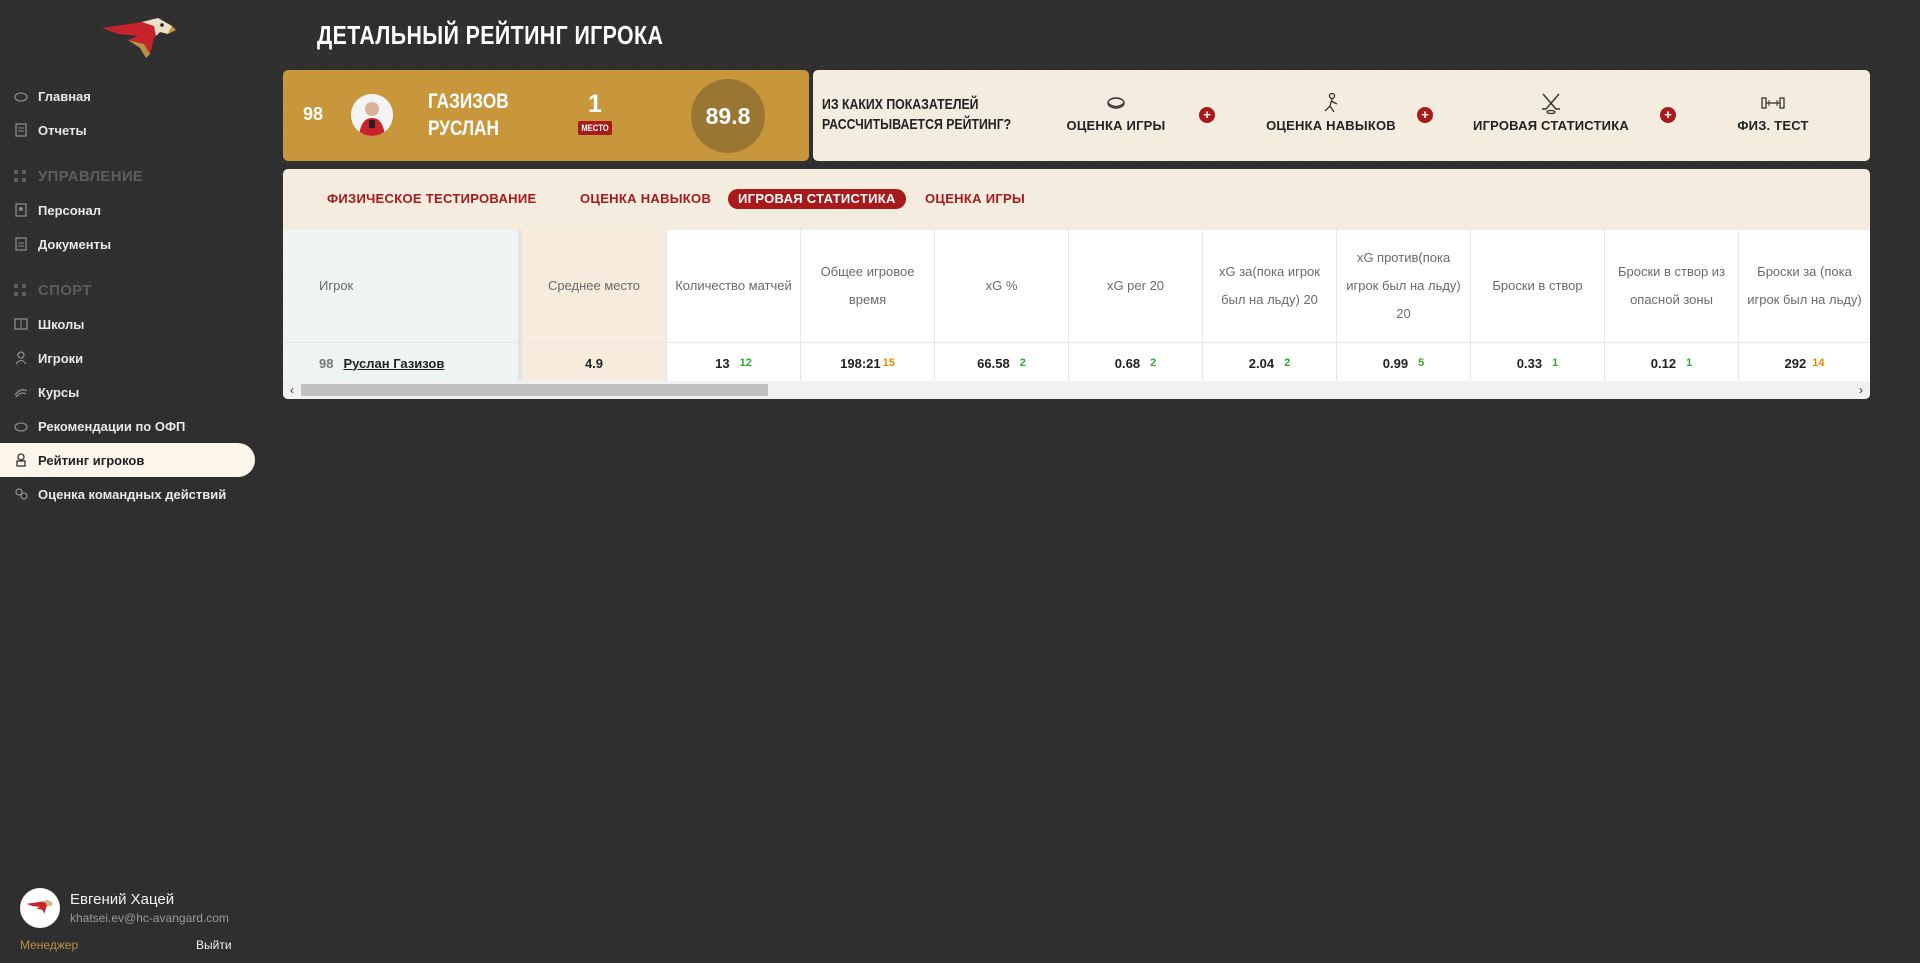 This screenshot has width=1920, height=963. I want to click on dashboard-icon, so click(21, 96).